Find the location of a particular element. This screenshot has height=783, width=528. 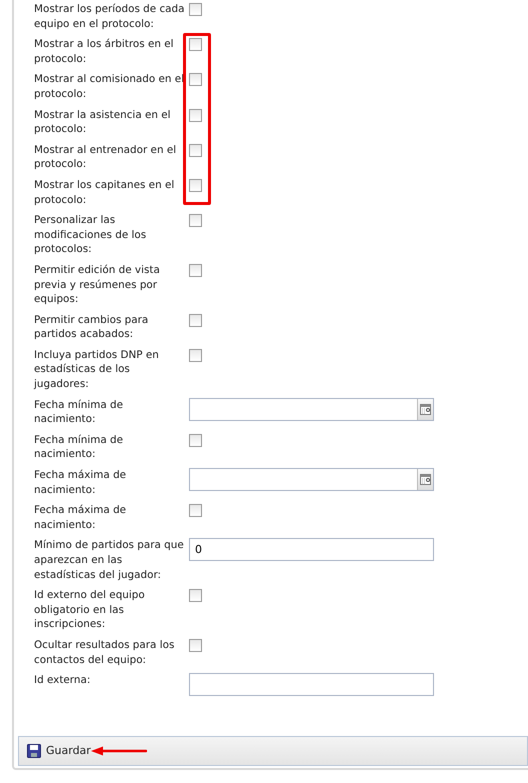

field-label: Mostrar la asistencia en el protocolo: is located at coordinates (103, 122).